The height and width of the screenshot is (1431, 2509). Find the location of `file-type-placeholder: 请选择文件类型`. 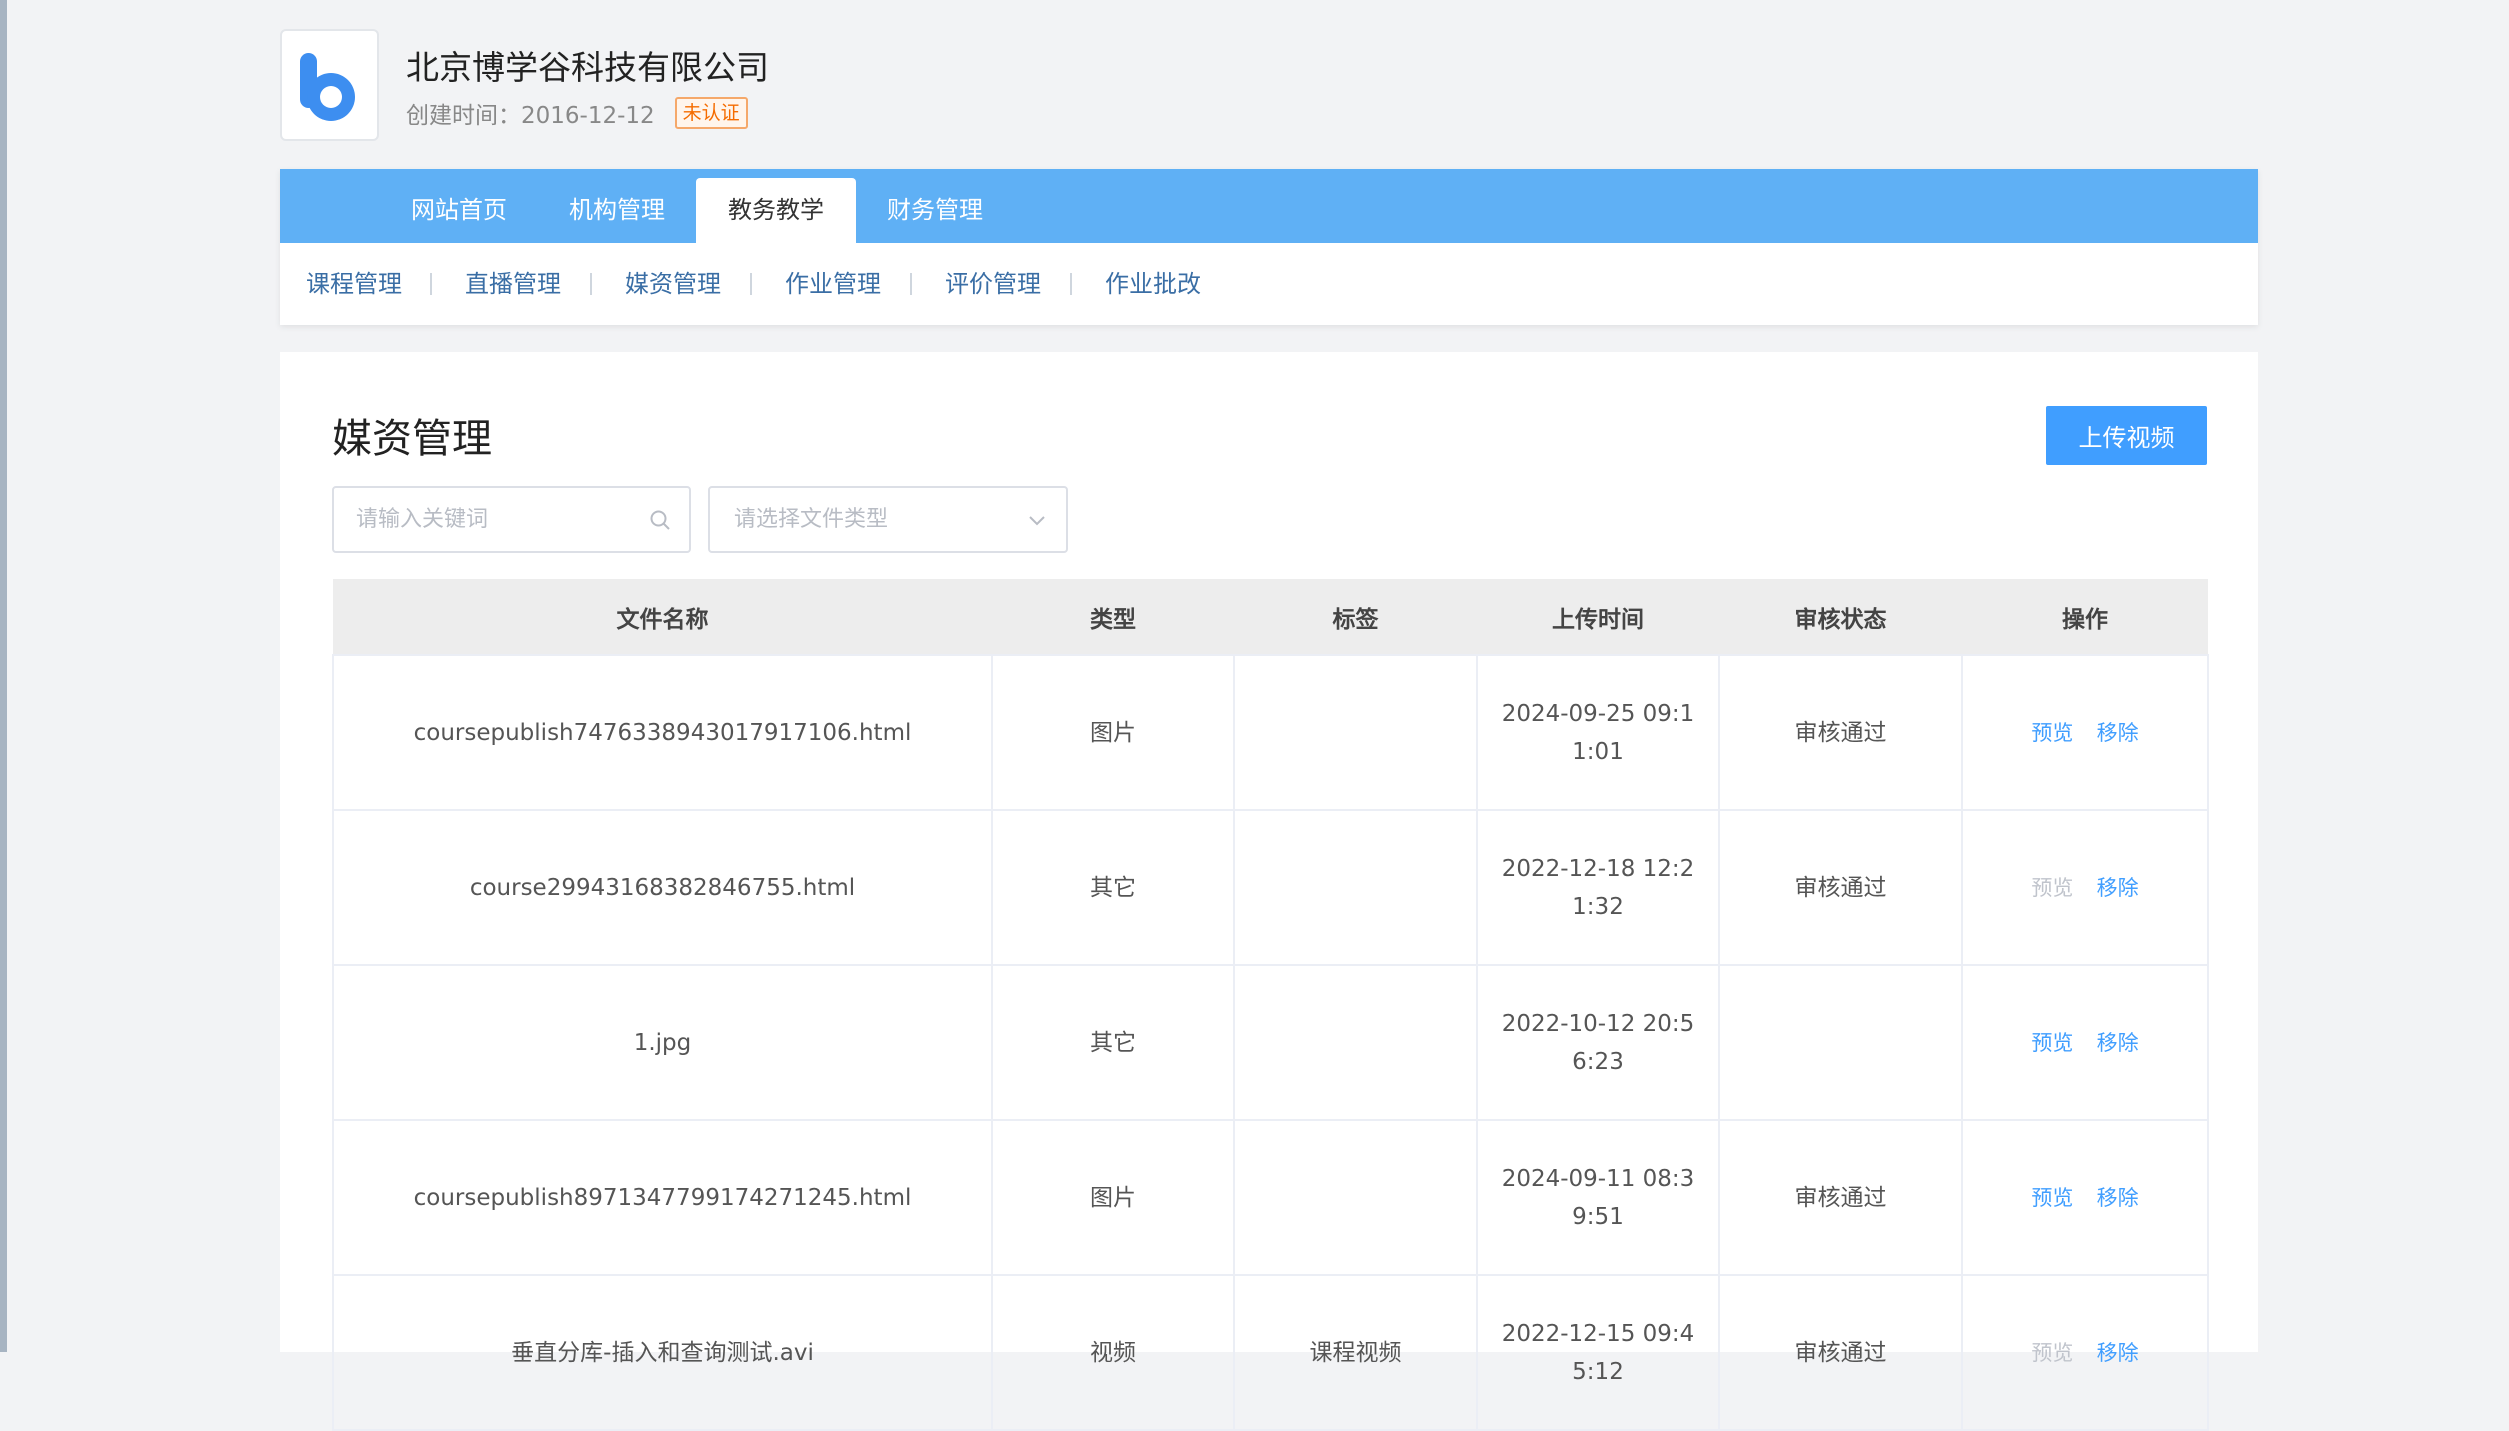

file-type-placeholder: 请选择文件类型 is located at coordinates (811, 519).